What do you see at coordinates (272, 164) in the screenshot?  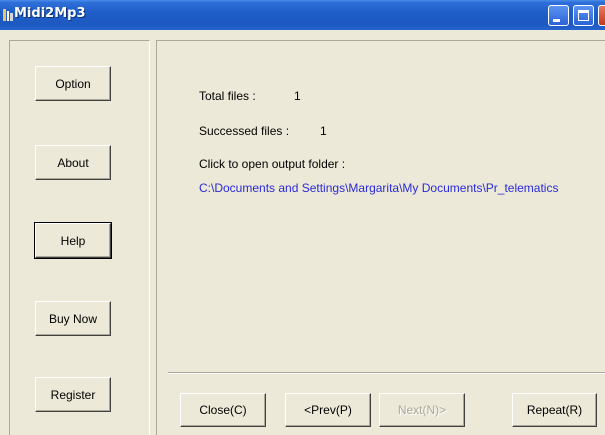 I see `open-folder-label: Click to open output folder :` at bounding box center [272, 164].